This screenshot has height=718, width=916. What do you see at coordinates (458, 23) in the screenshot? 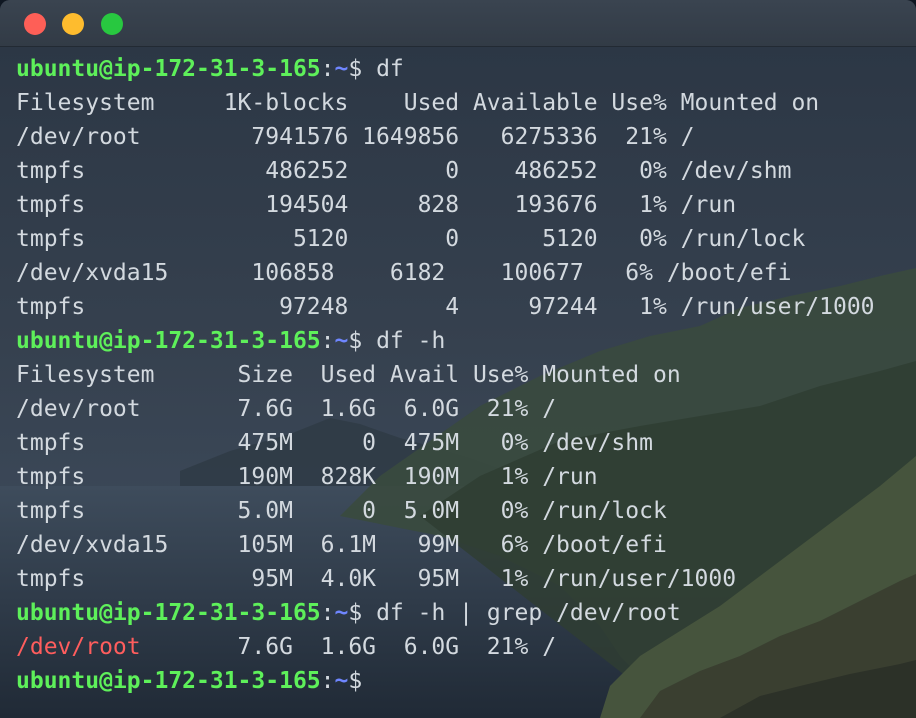
I see `title-bar` at bounding box center [458, 23].